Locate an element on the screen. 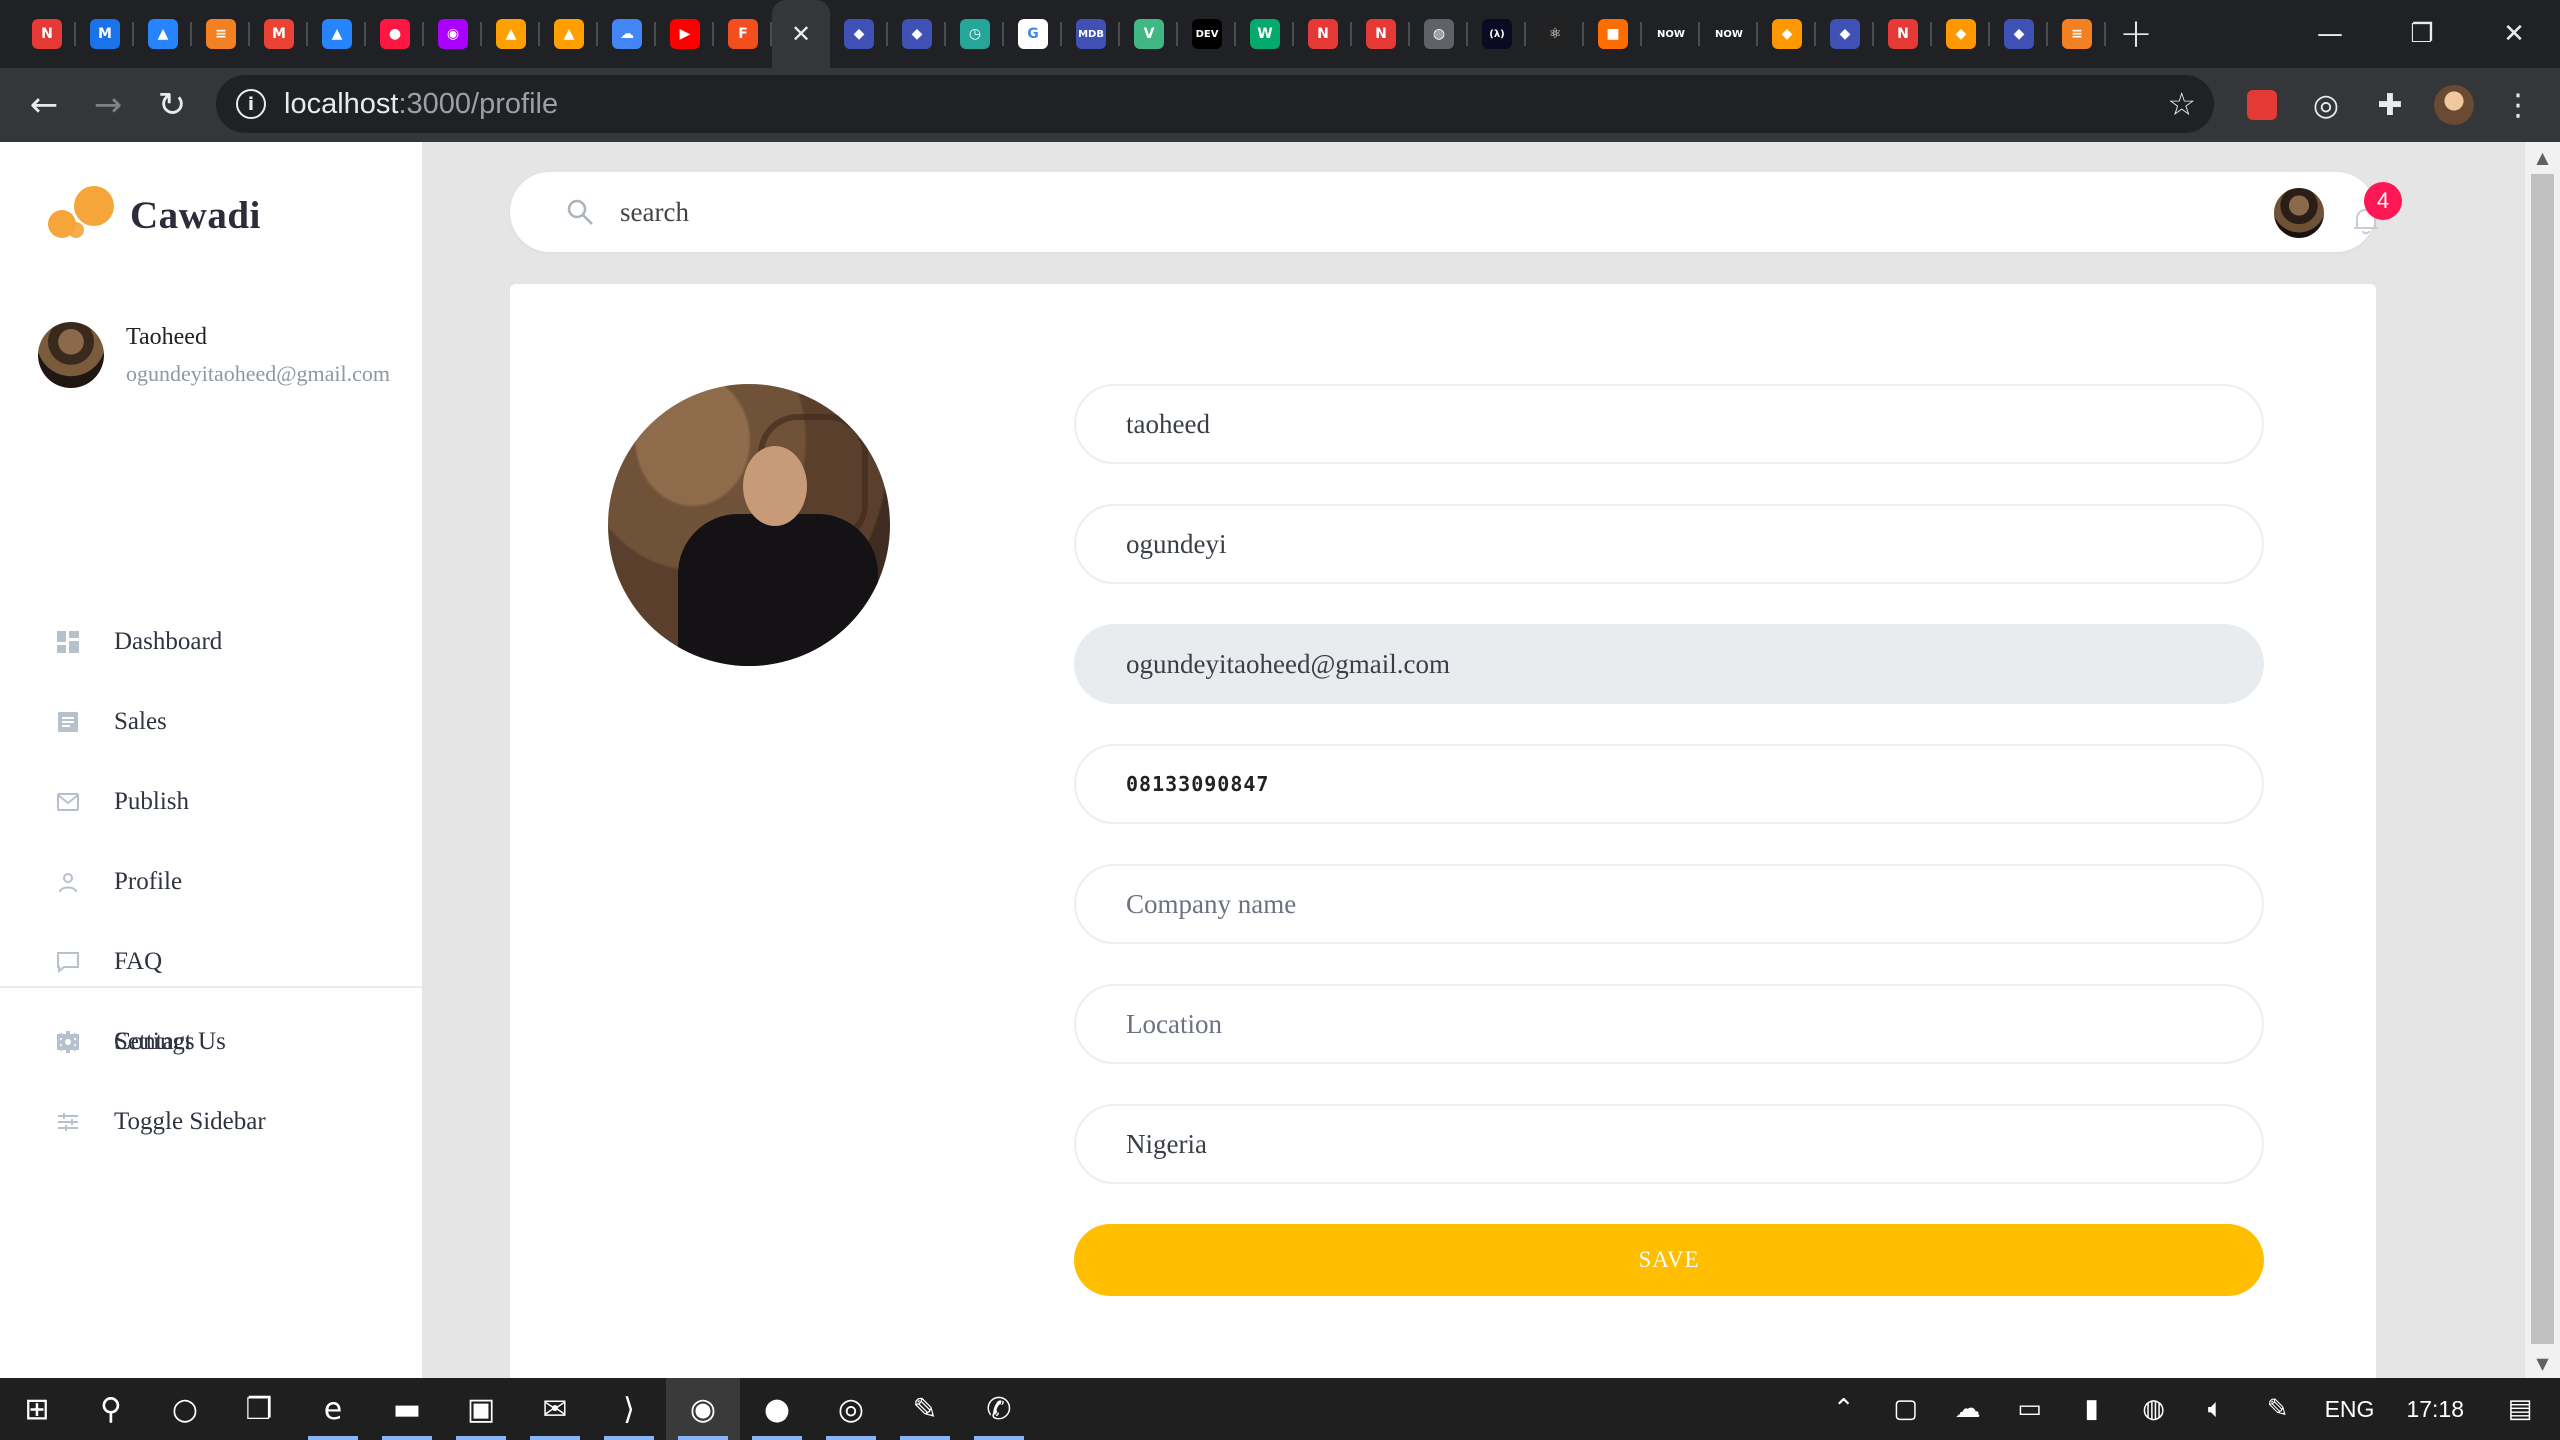 Image resolution: width=2560 pixels, height=1440 pixels. scroll-up-icon: ▲ is located at coordinates (2542, 157).